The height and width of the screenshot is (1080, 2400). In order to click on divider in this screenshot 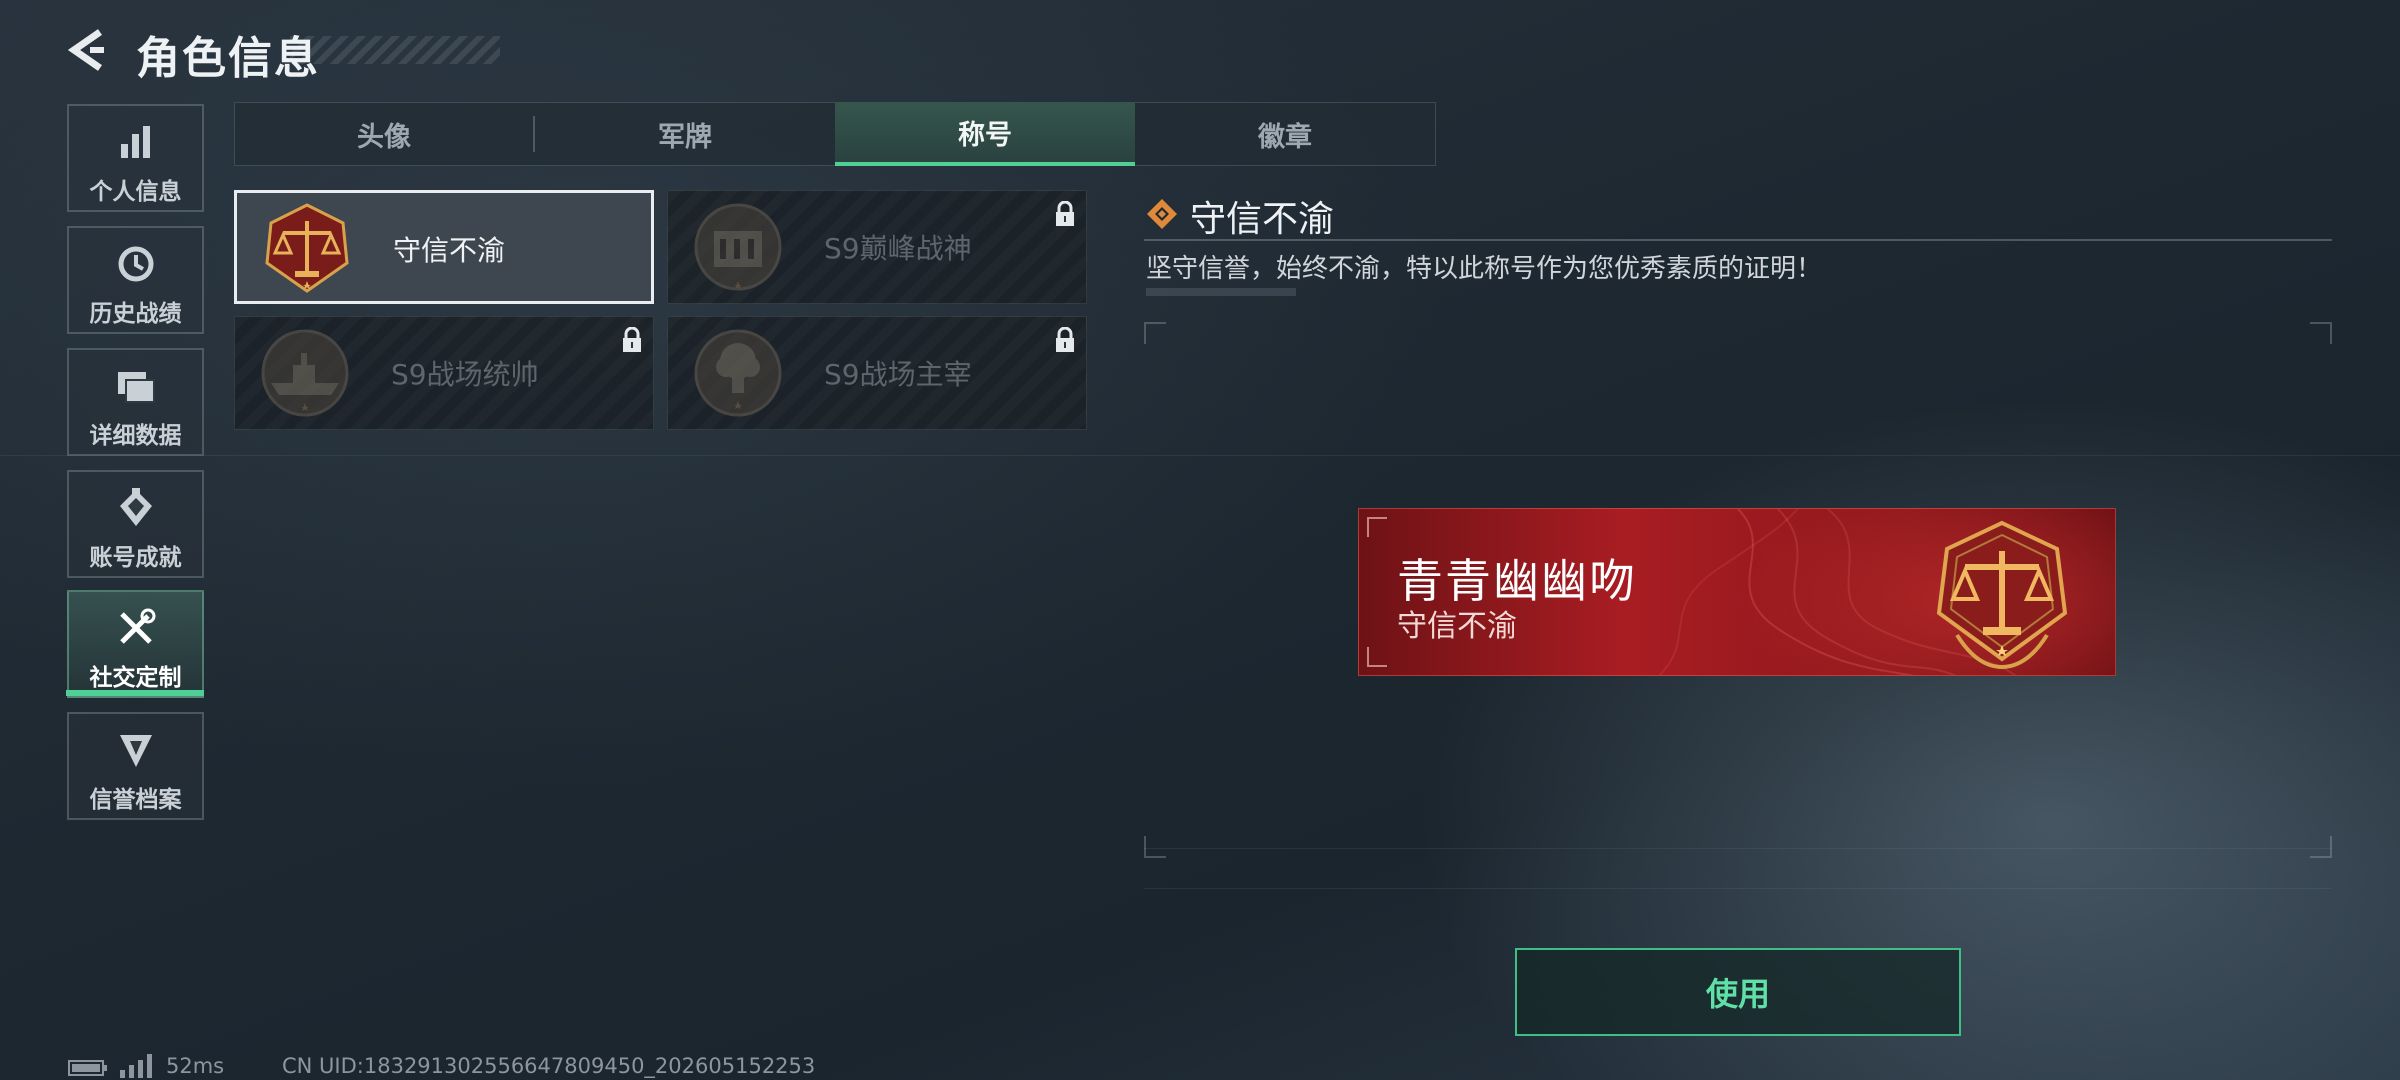, I will do `click(1738, 240)`.